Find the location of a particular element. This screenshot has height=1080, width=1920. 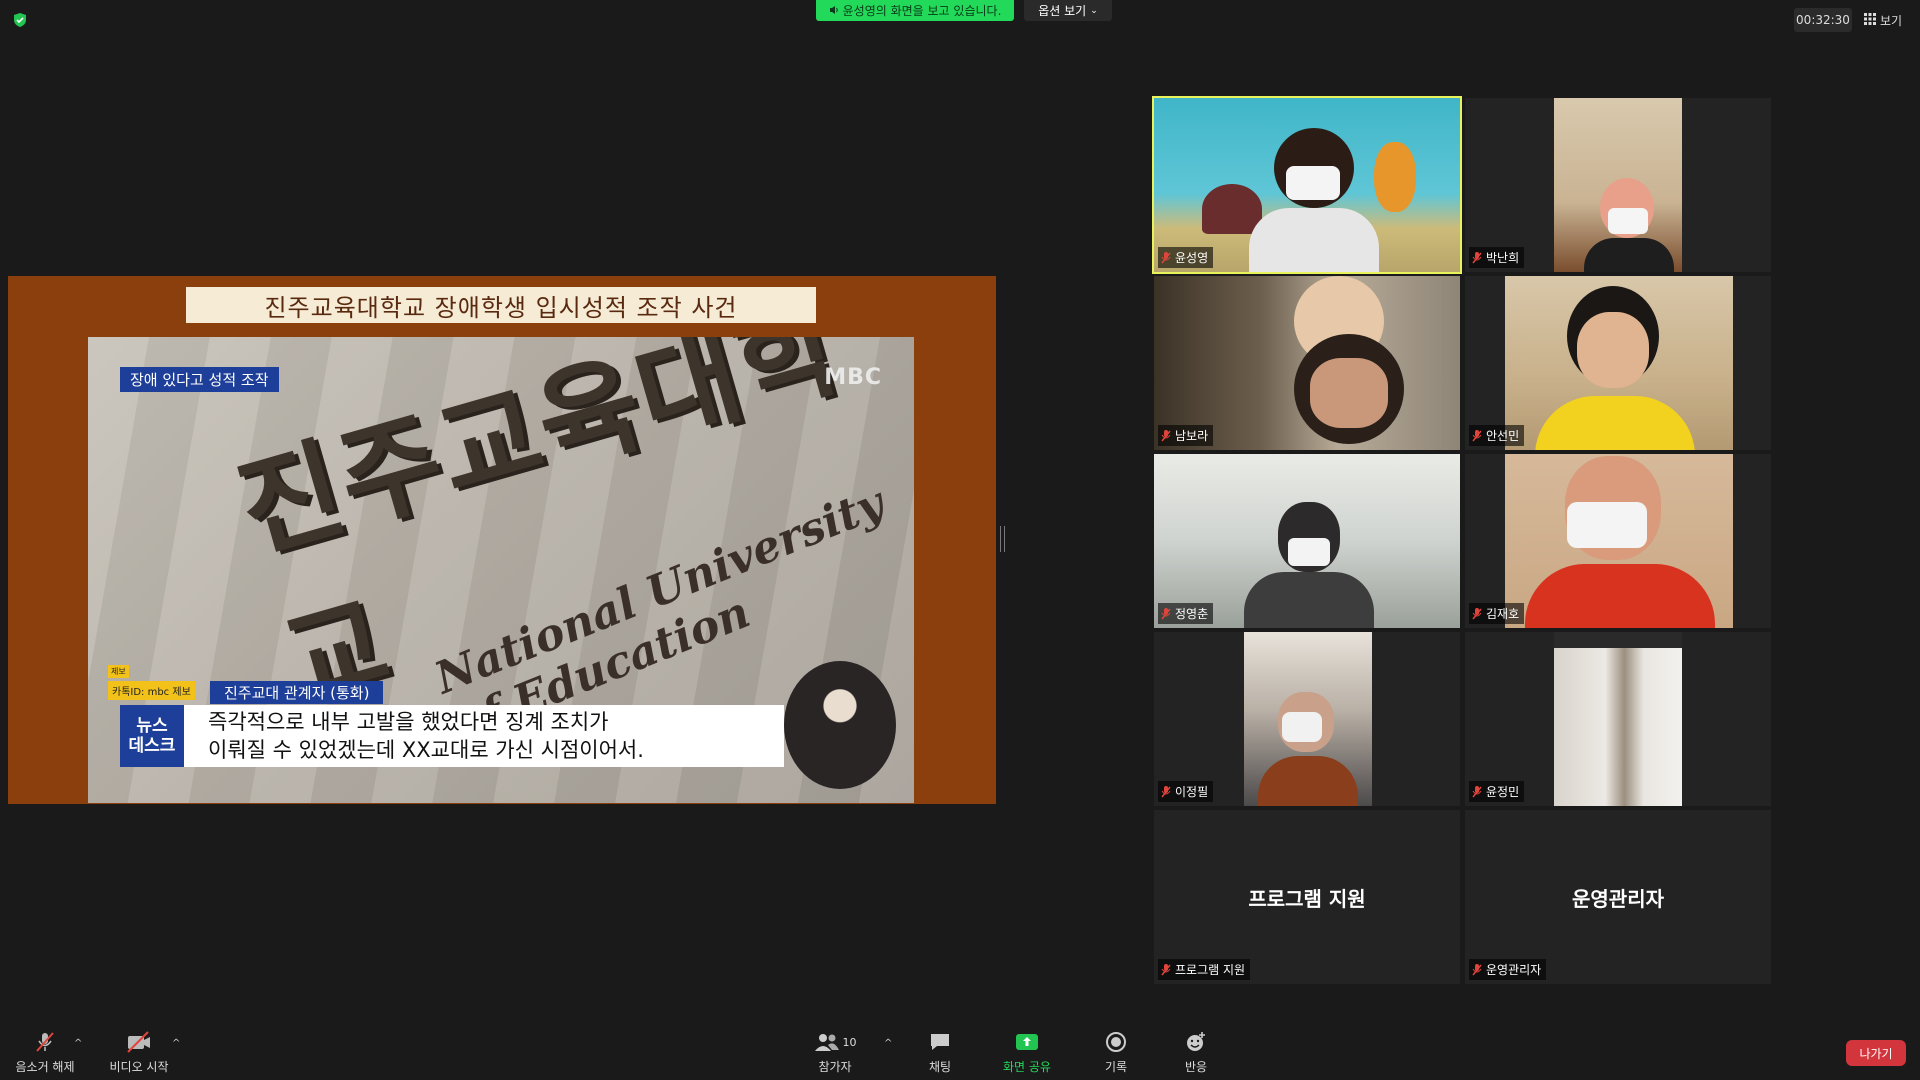

participant-name: 윤정민 is located at coordinates (1503, 792).